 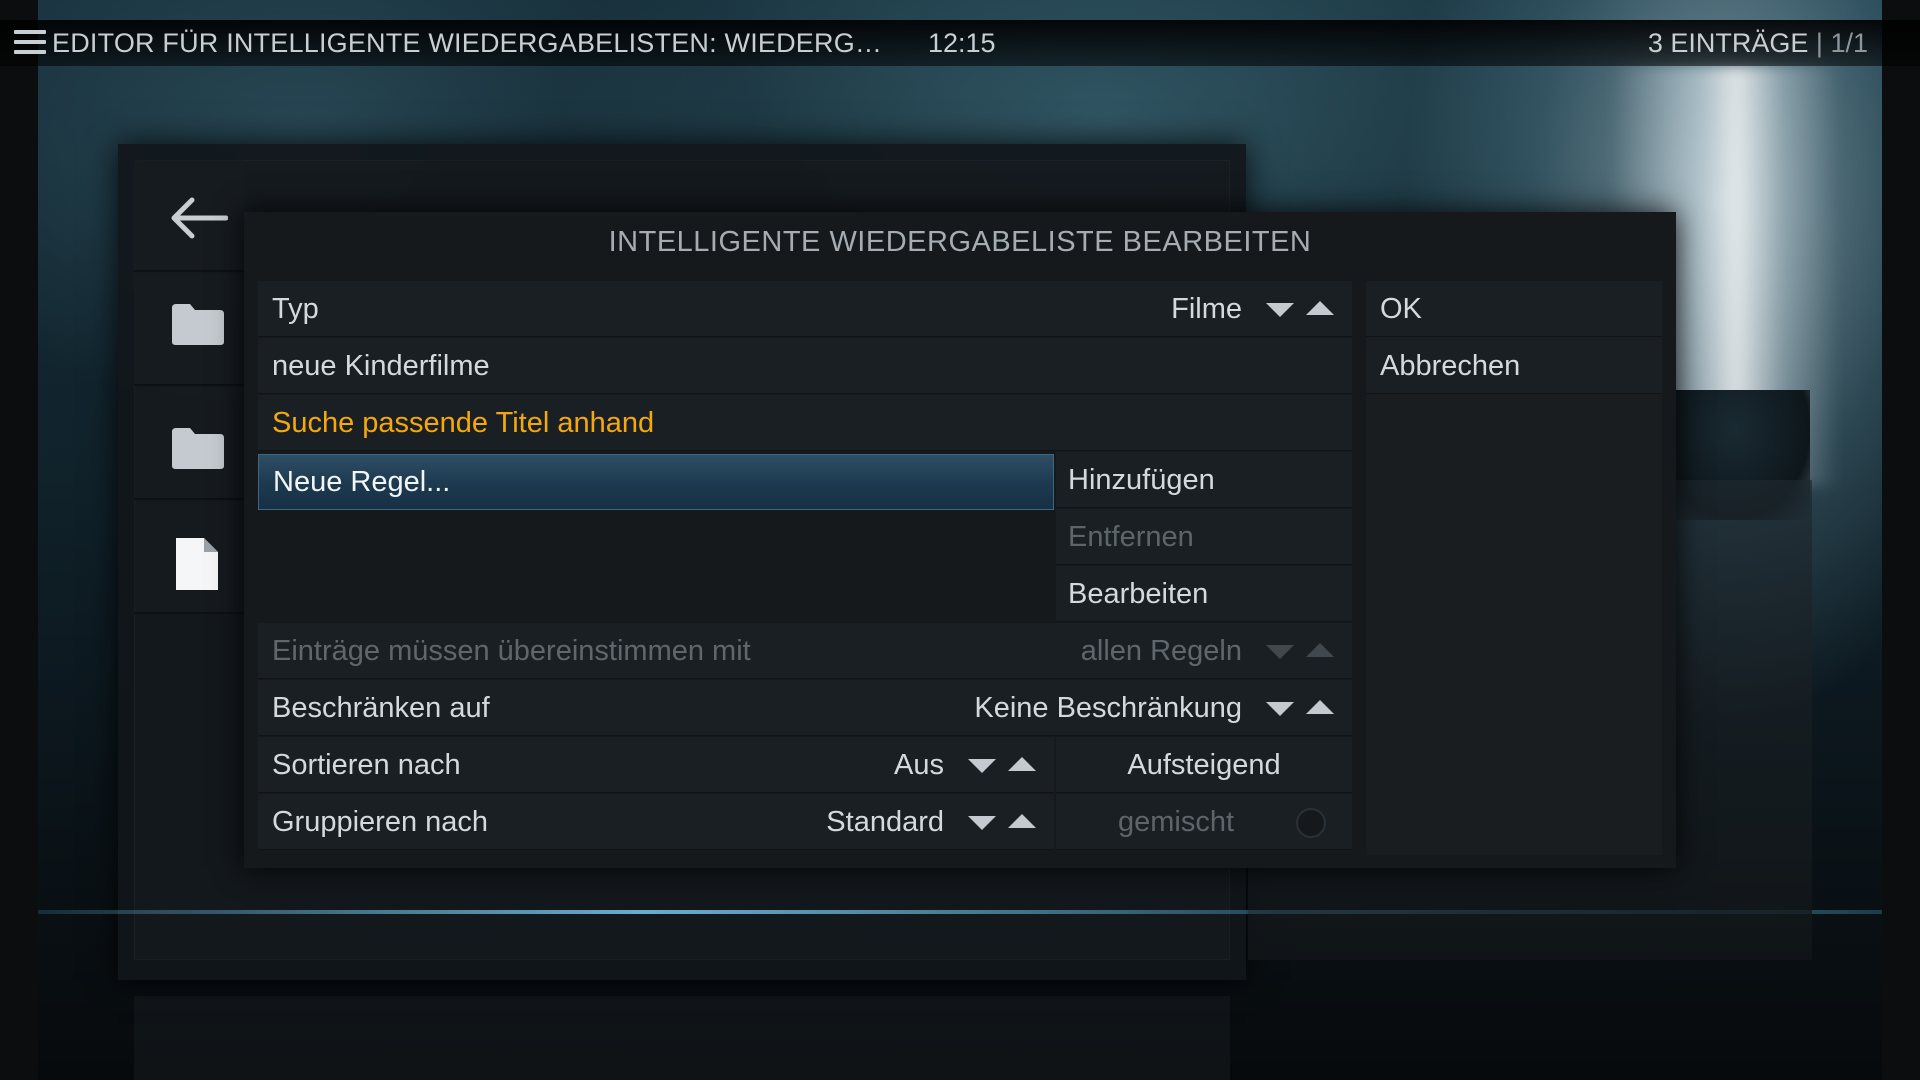 I want to click on horizon-glow, so click(x=643, y=912).